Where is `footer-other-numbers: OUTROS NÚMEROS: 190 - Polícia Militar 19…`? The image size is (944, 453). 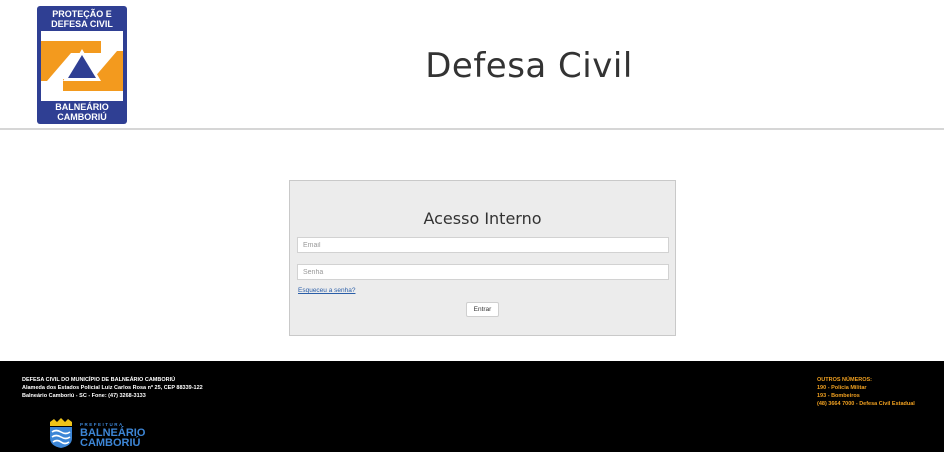
footer-other-numbers: OUTROS NÚMEROS: 190 - Polícia Militar 19… is located at coordinates (866, 392).